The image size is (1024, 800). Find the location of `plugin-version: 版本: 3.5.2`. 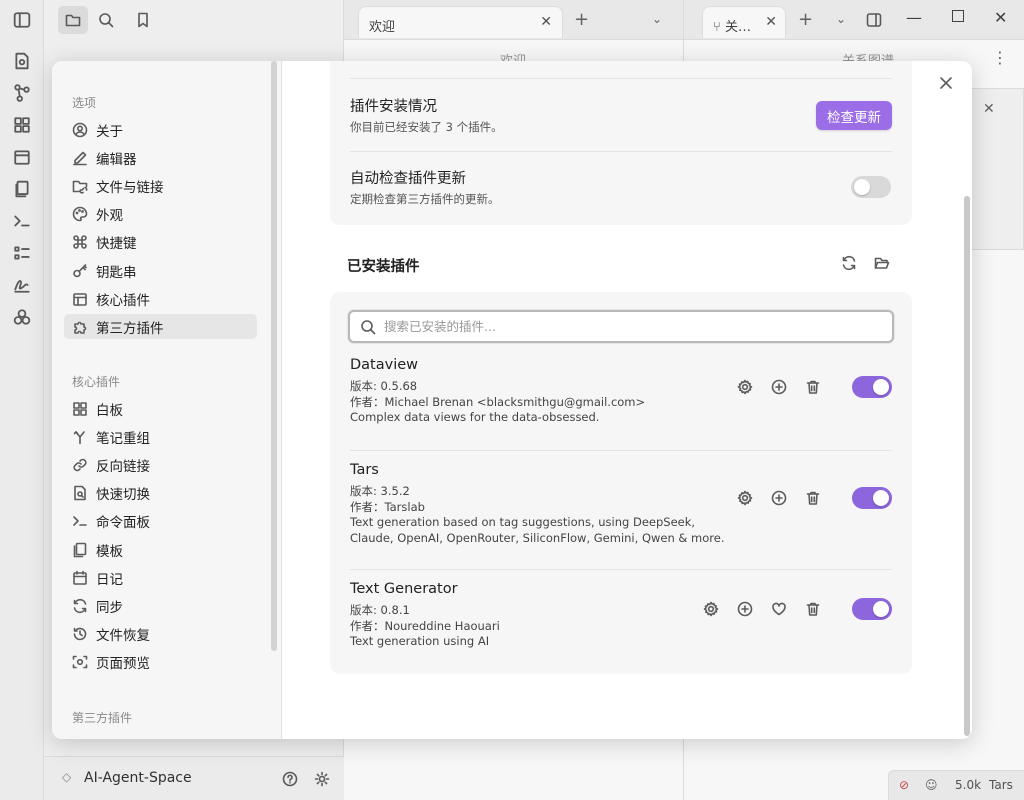

plugin-version: 版本: 3.5.2 is located at coordinates (380, 491).